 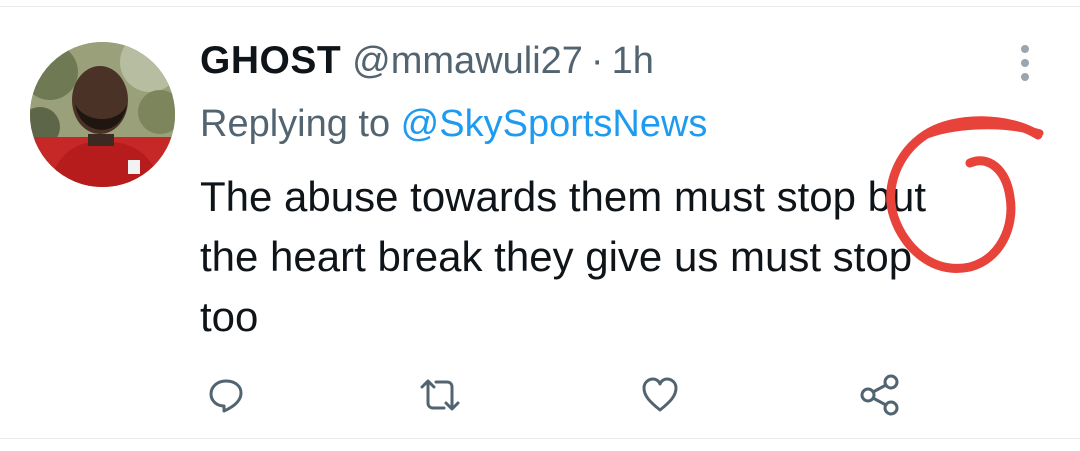 I want to click on replying-mention-link: @SkySportsNews, so click(x=554, y=124).